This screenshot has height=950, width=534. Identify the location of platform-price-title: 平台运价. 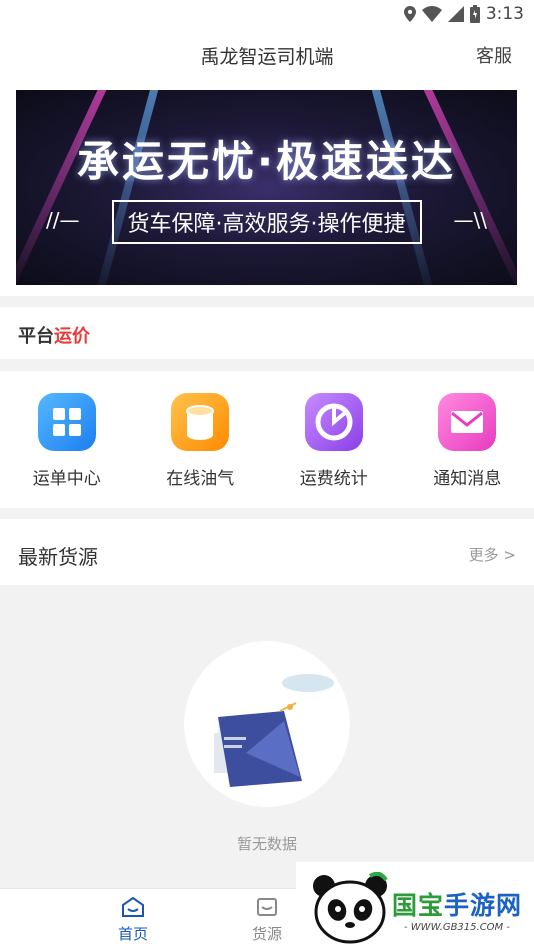
(54, 335).